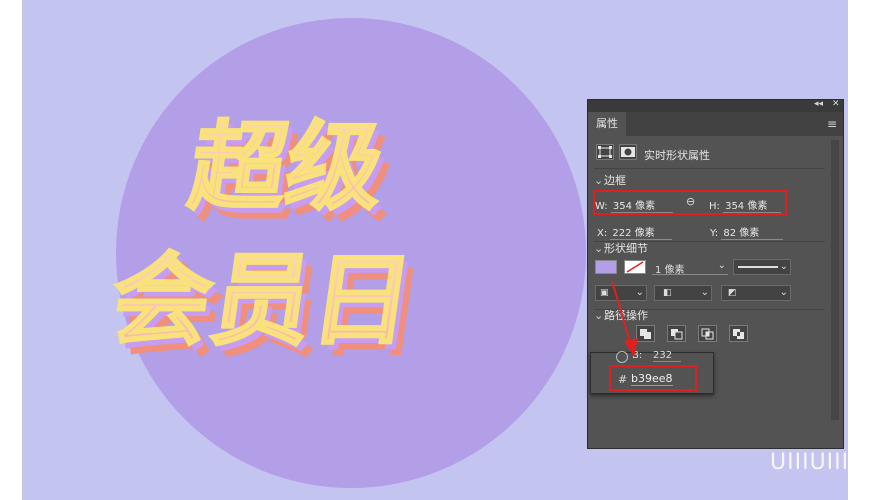 The height and width of the screenshot is (500, 870). Describe the element at coordinates (624, 318) in the screenshot. I see `annotation-arrow` at that location.